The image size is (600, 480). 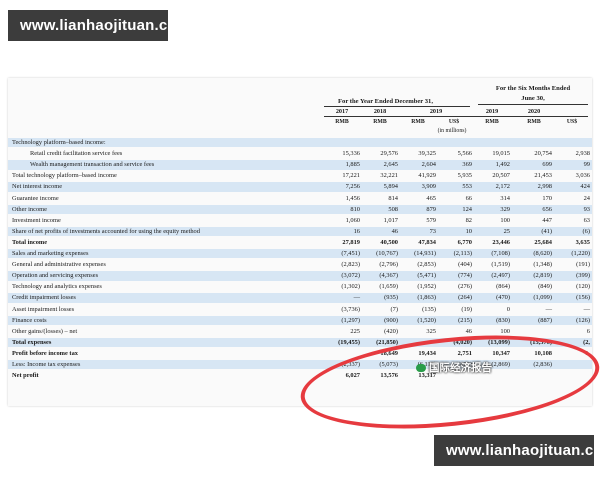 What do you see at coordinates (30, 242) in the screenshot?
I see `row-label: Total income` at bounding box center [30, 242].